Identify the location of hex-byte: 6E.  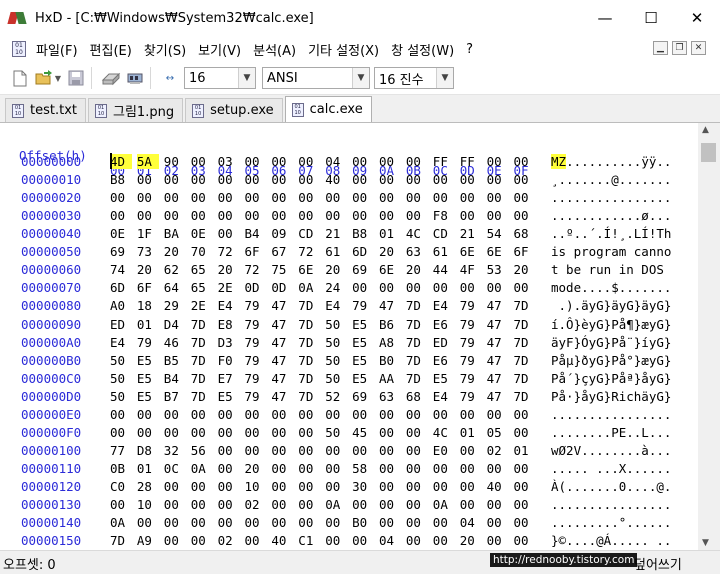
(309, 269).